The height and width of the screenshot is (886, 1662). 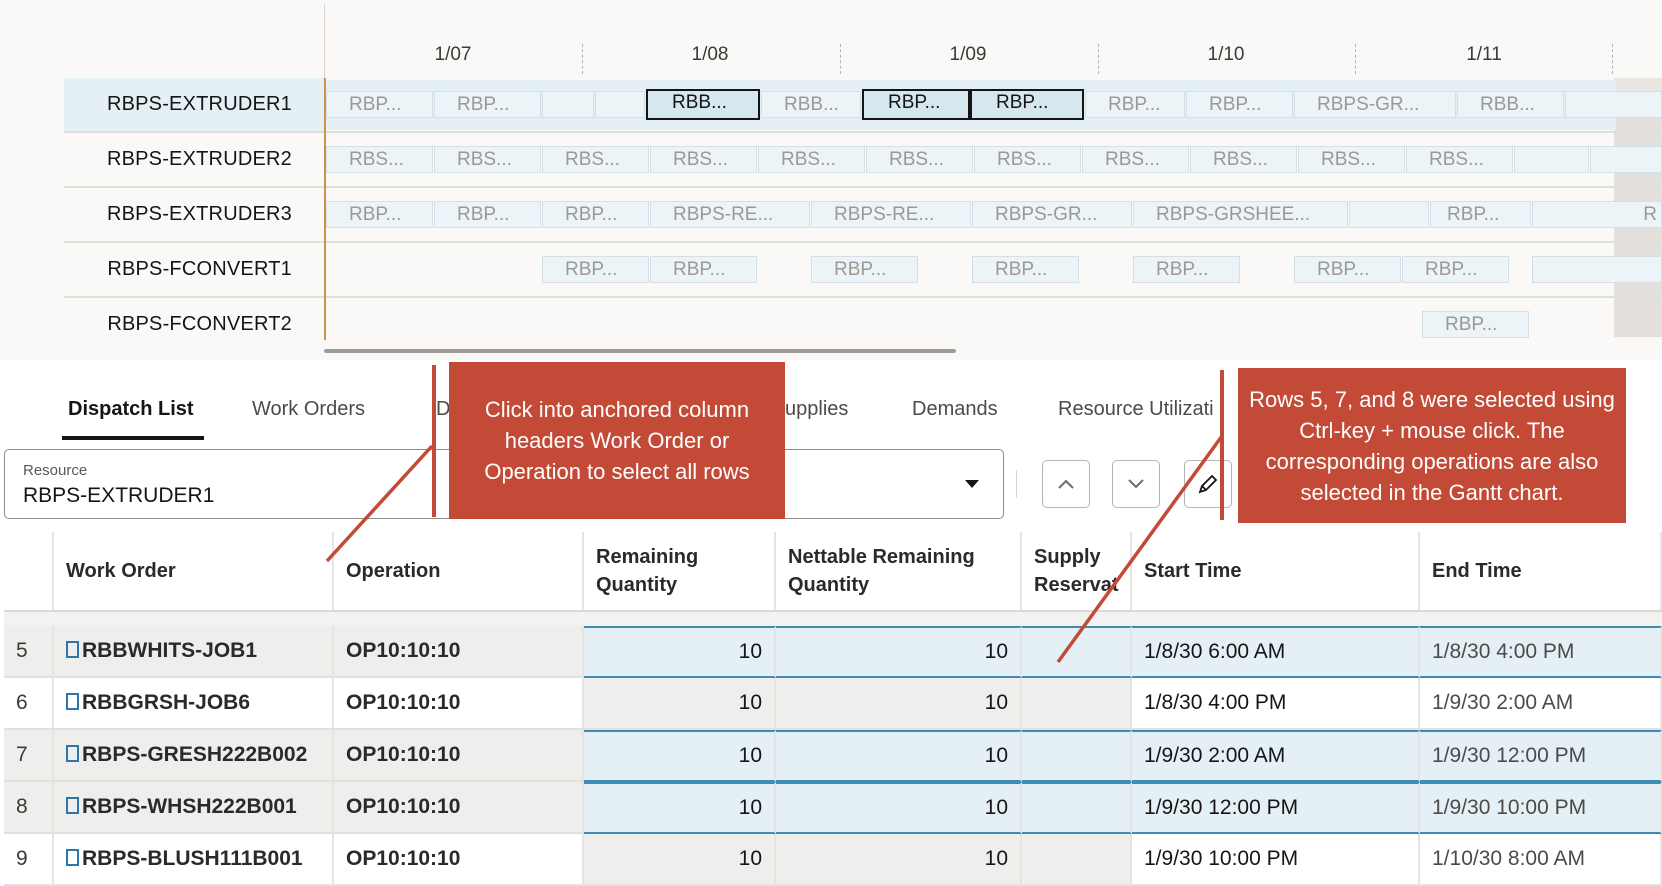 I want to click on right-callout-bar, so click(x=1222, y=445).